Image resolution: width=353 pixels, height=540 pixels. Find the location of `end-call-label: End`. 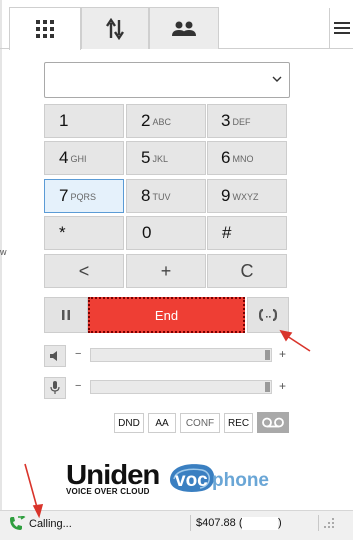

end-call-label: End is located at coordinates (166, 315).